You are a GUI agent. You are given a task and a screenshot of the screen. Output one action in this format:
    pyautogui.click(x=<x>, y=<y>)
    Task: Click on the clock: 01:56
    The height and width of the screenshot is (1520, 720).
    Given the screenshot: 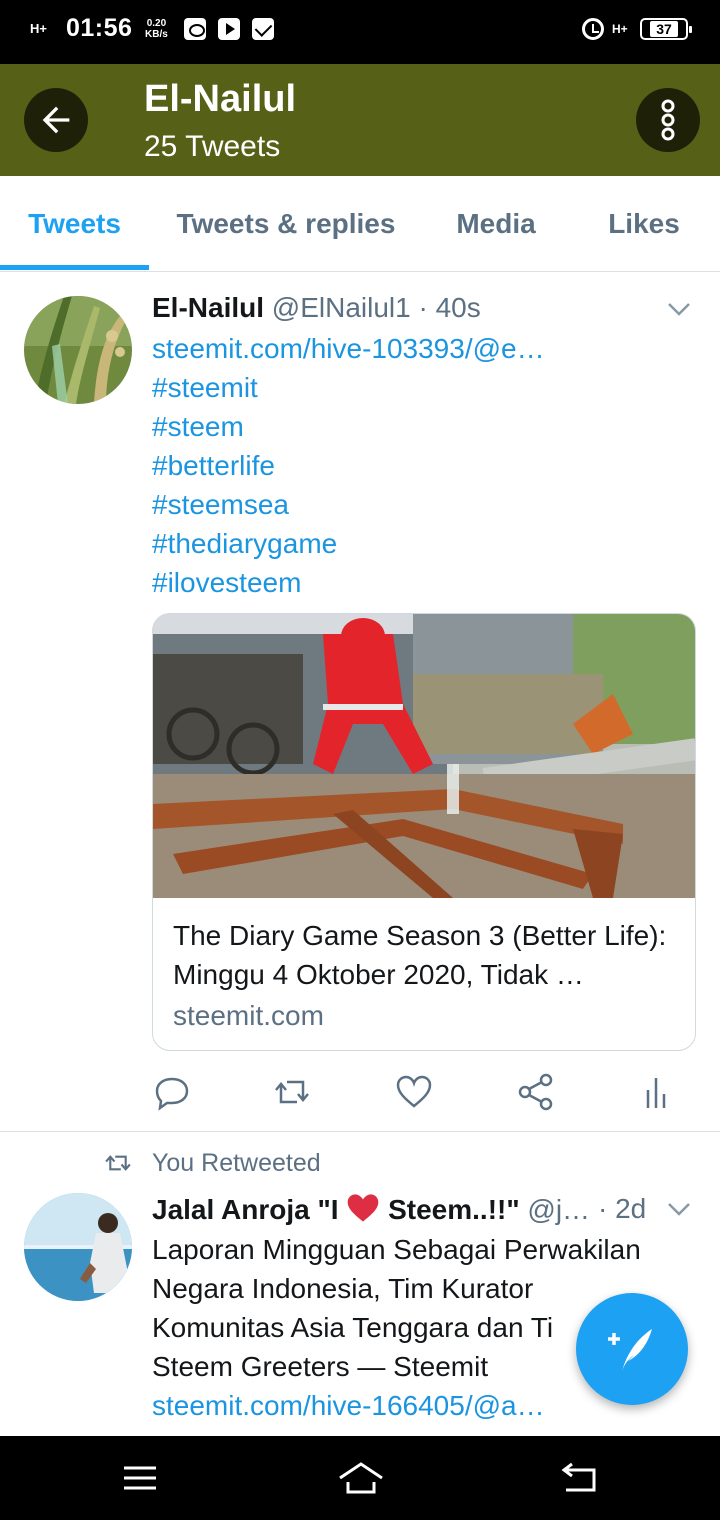 What is the action you would take?
    pyautogui.click(x=99, y=28)
    